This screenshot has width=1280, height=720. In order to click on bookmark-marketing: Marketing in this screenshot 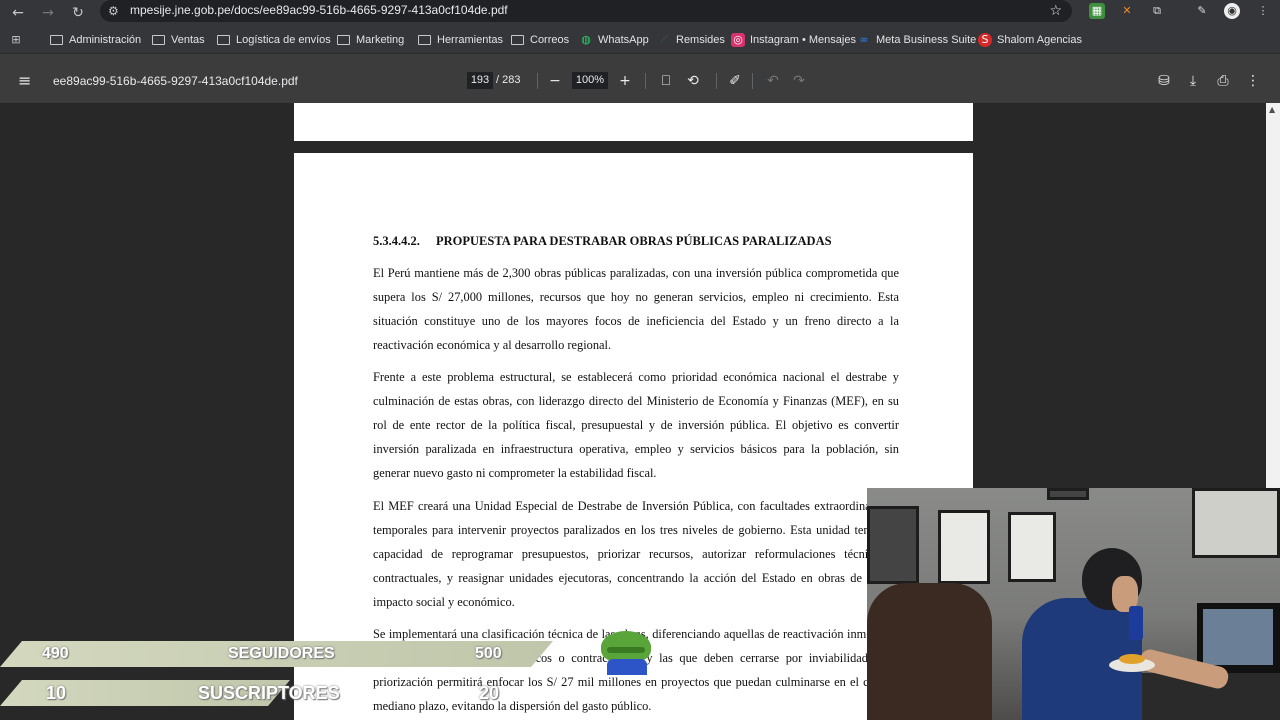, I will do `click(370, 40)`.